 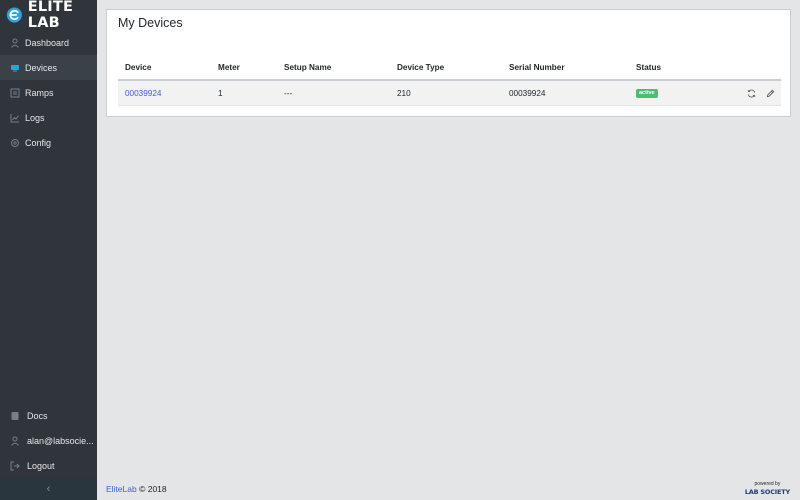 What do you see at coordinates (449, 93) in the screenshot?
I see `table-row: 00039924 1 --- 210 00039924 active` at bounding box center [449, 93].